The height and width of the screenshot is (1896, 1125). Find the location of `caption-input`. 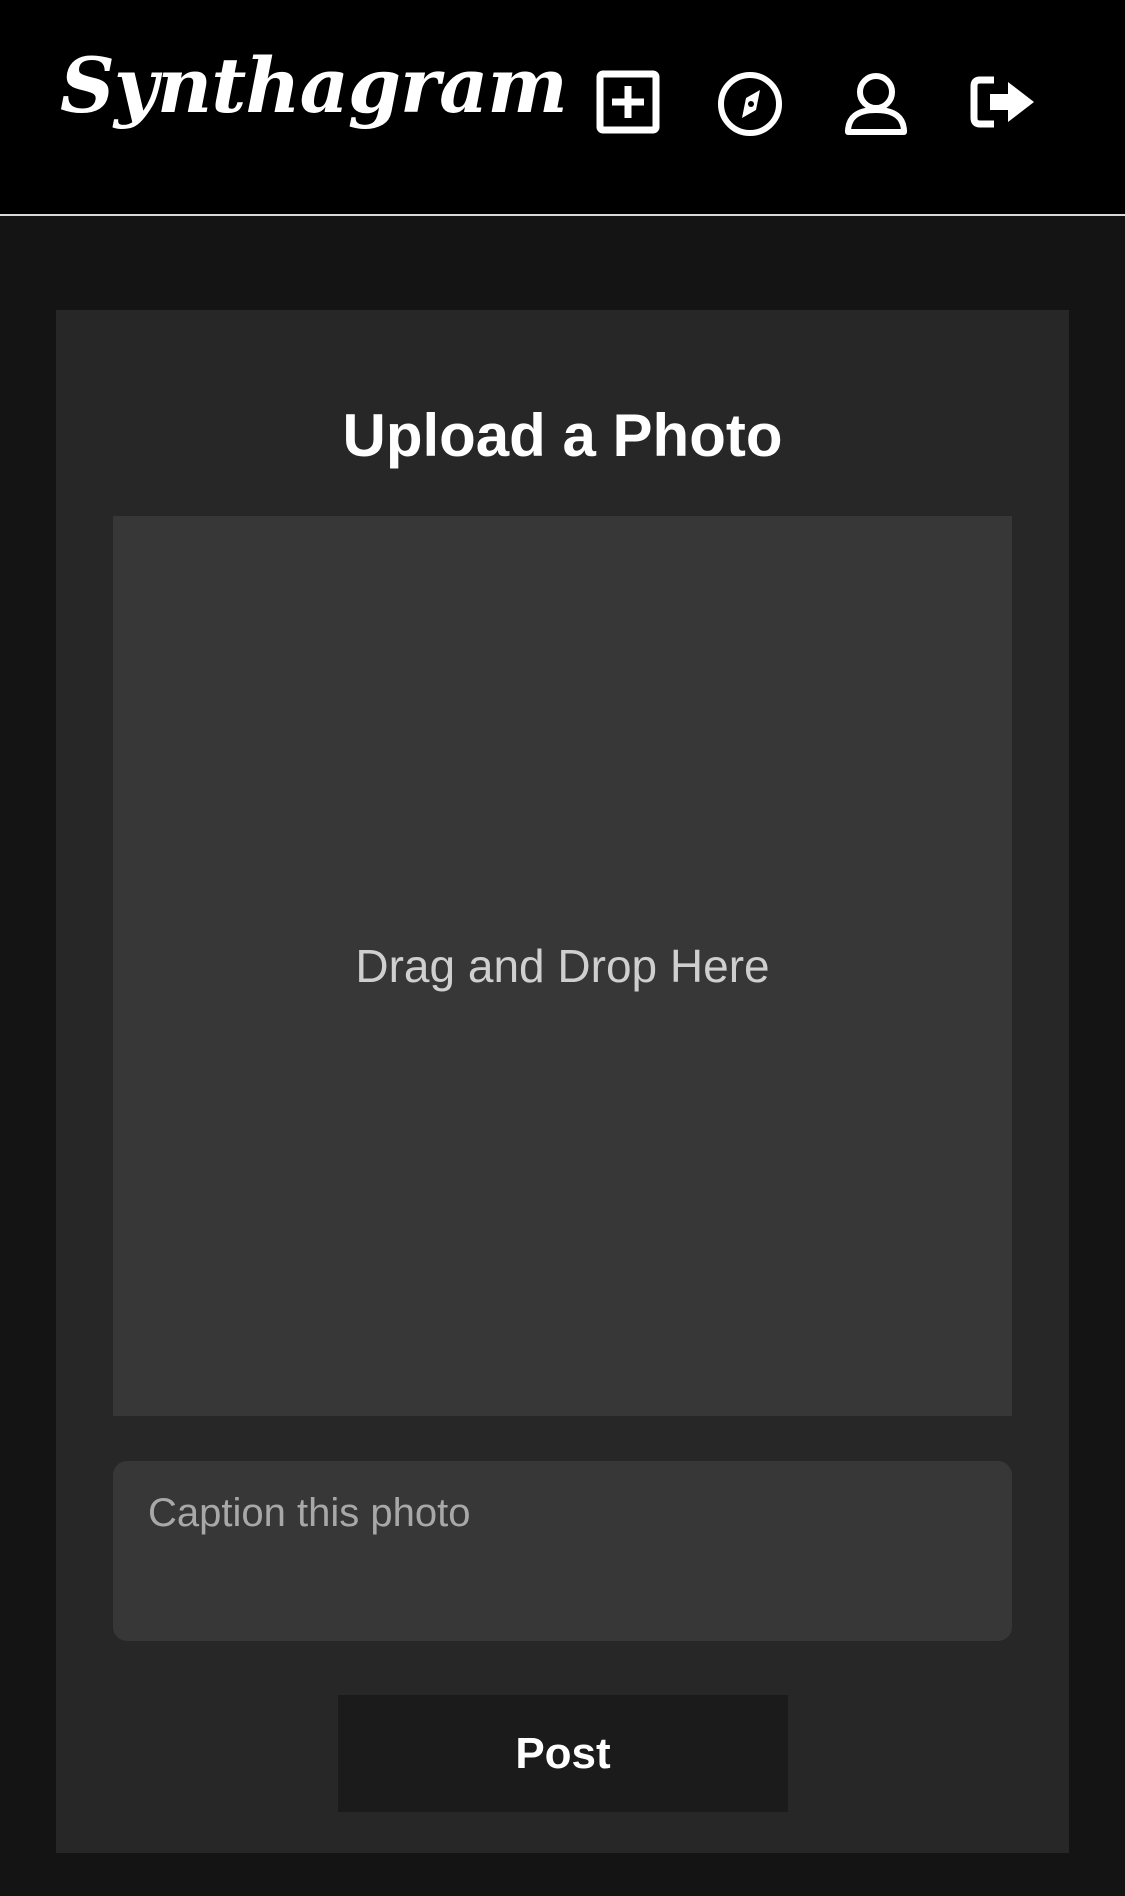

caption-input is located at coordinates (562, 1551).